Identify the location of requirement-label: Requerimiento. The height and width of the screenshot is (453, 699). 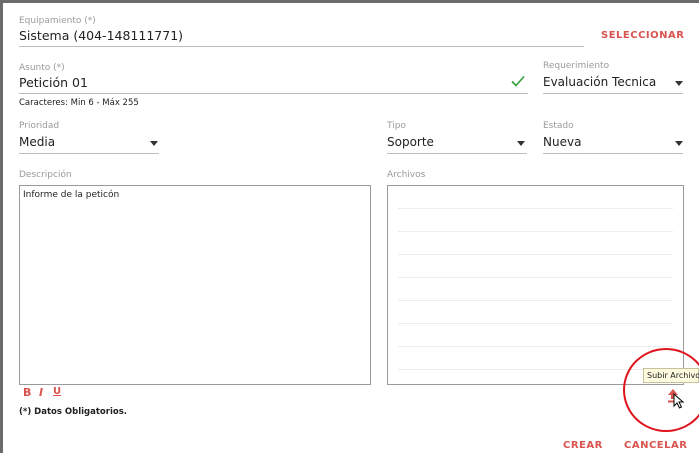
(576, 66).